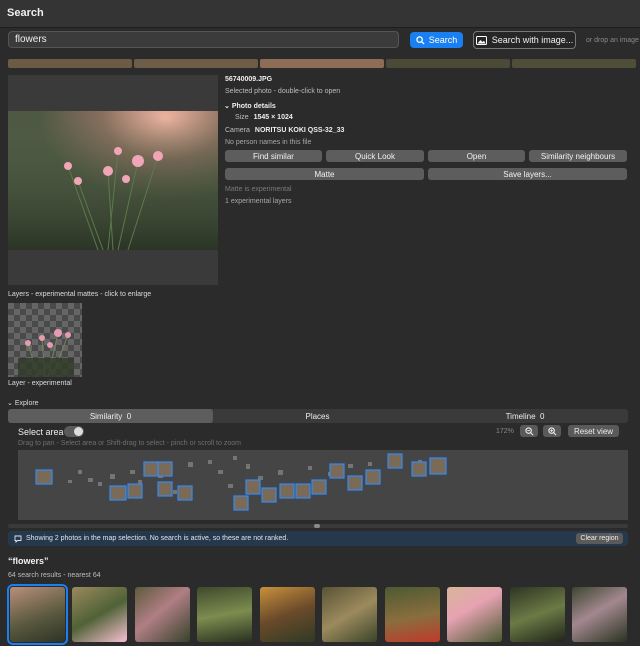 The width and height of the screenshot is (640, 646). Describe the element at coordinates (40, 383) in the screenshot. I see `layer-caption: Layer - experimental` at that location.